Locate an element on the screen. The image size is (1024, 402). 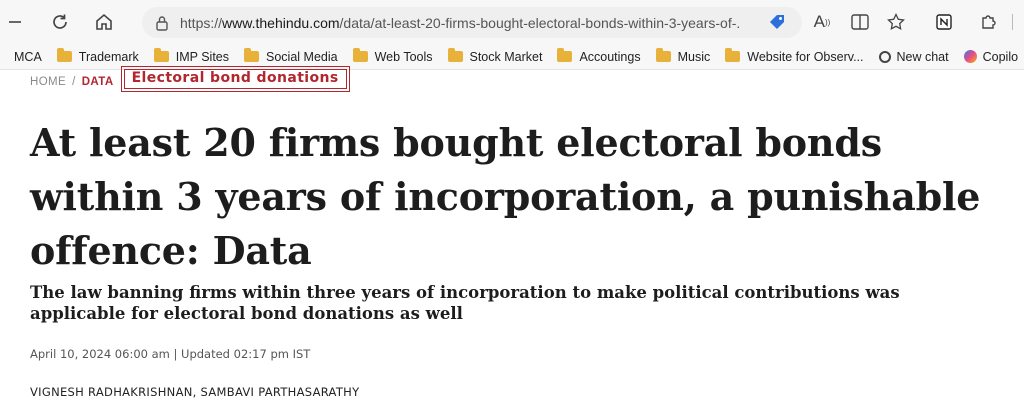
copilot-icon is located at coordinates (970, 56).